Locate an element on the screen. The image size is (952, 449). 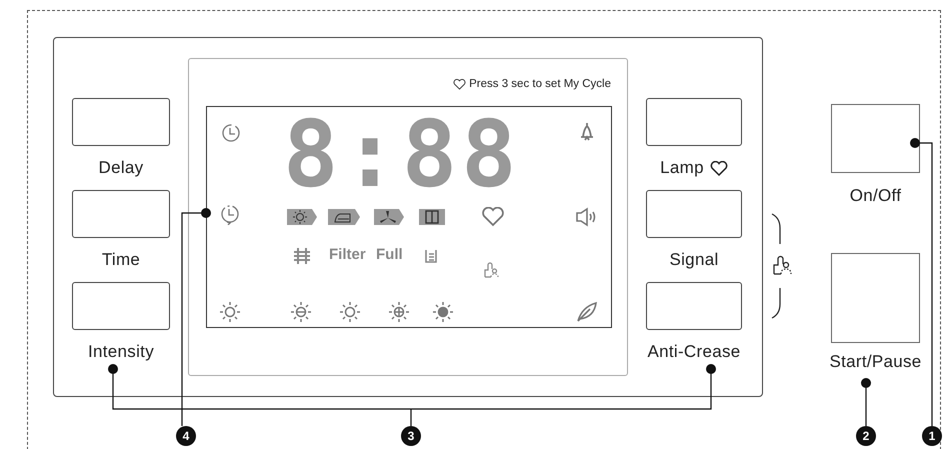
start-pause-button is located at coordinates (875, 298).